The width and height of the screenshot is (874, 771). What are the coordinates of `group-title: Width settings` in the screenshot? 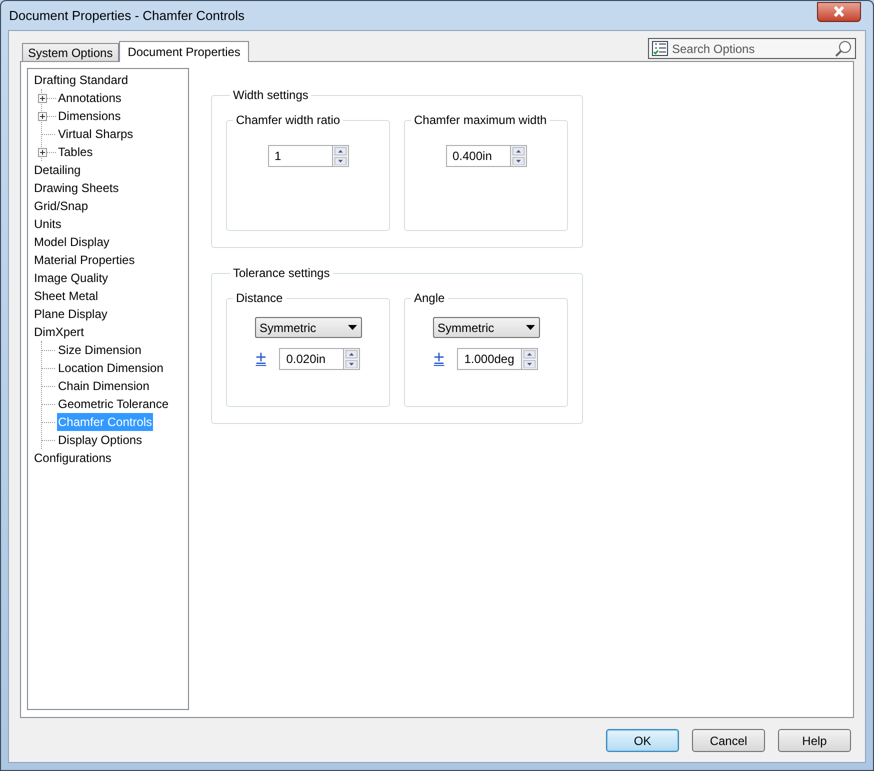 It's located at (271, 95).